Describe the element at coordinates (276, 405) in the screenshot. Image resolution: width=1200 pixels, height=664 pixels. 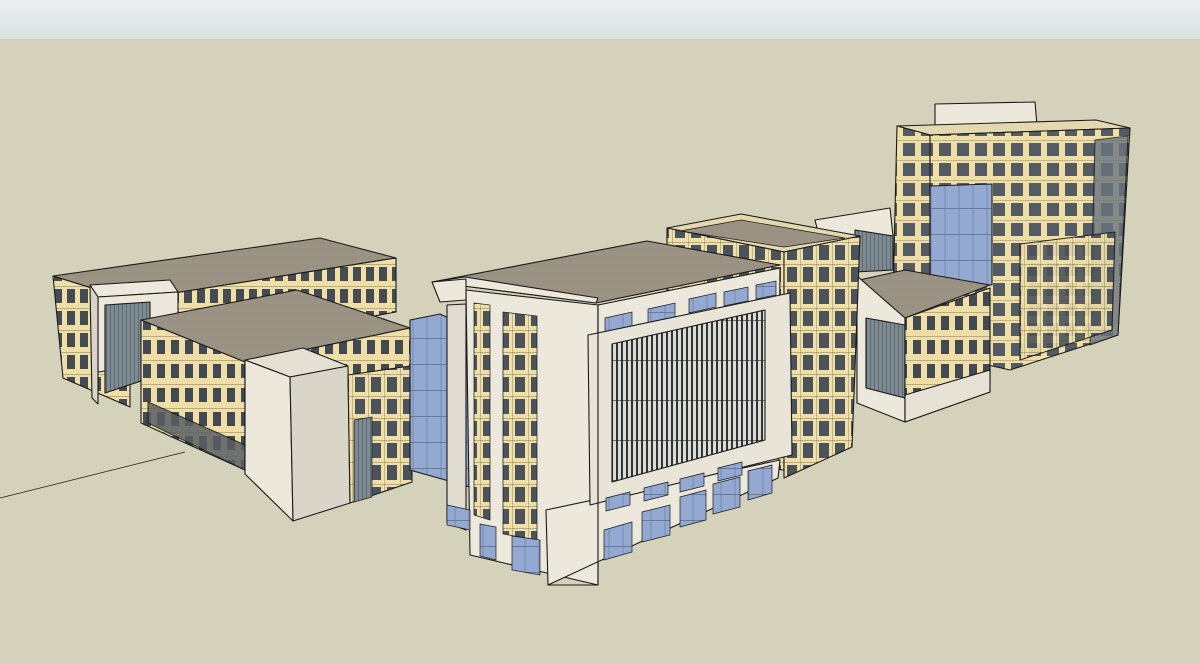
I see `left-front-block` at that location.